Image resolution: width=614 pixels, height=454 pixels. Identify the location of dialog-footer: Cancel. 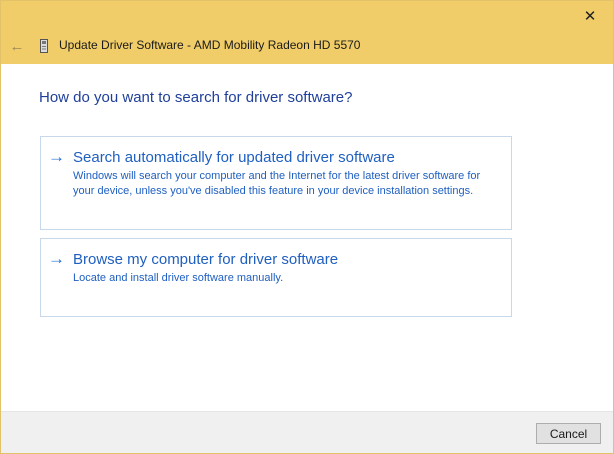
(307, 432).